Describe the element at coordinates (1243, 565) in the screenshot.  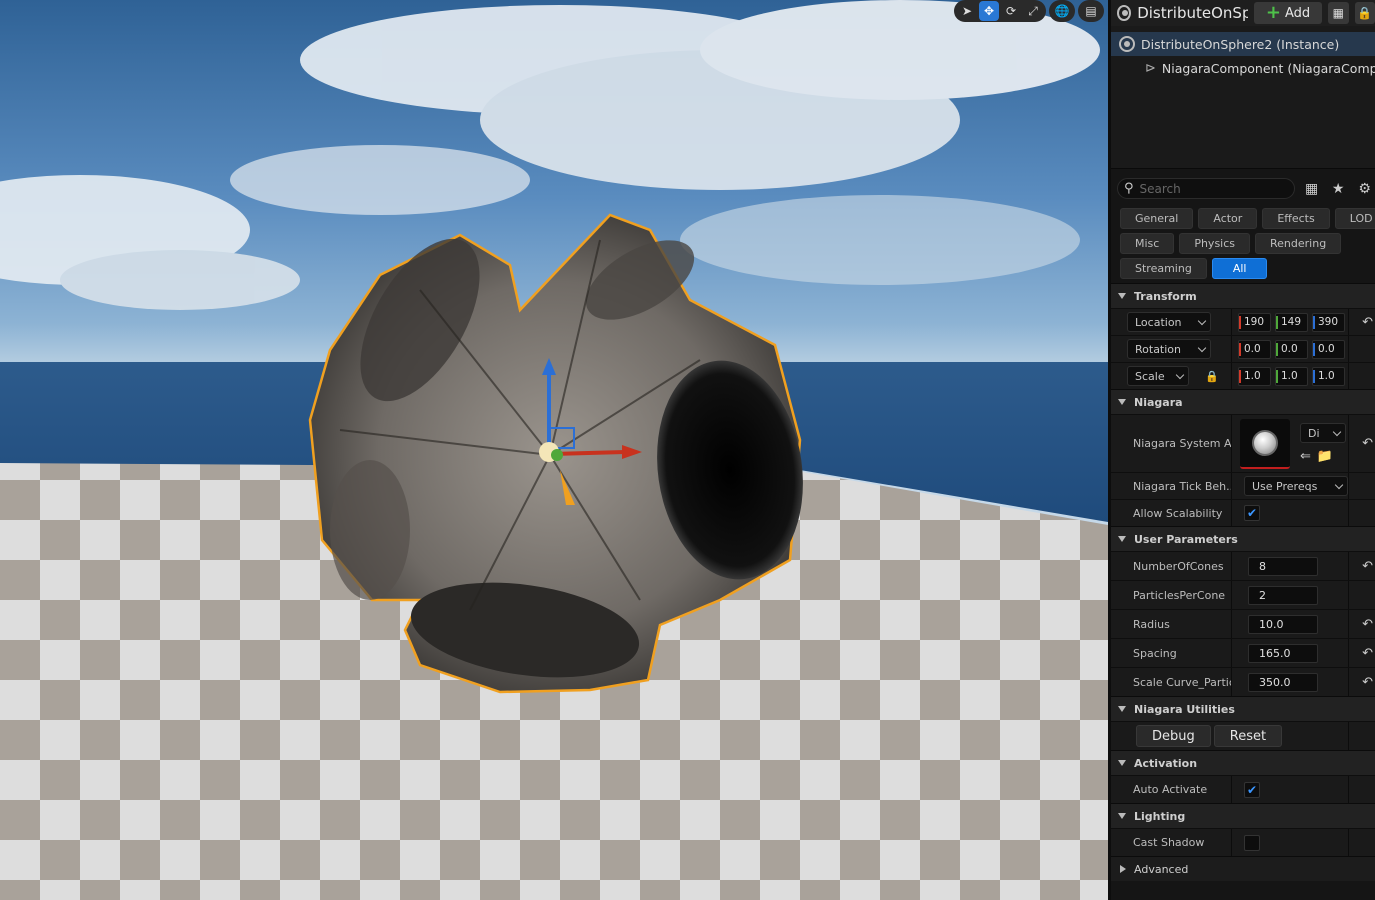
I see `param-number-of-cones-row: NumberOfCones 8 ↶` at that location.